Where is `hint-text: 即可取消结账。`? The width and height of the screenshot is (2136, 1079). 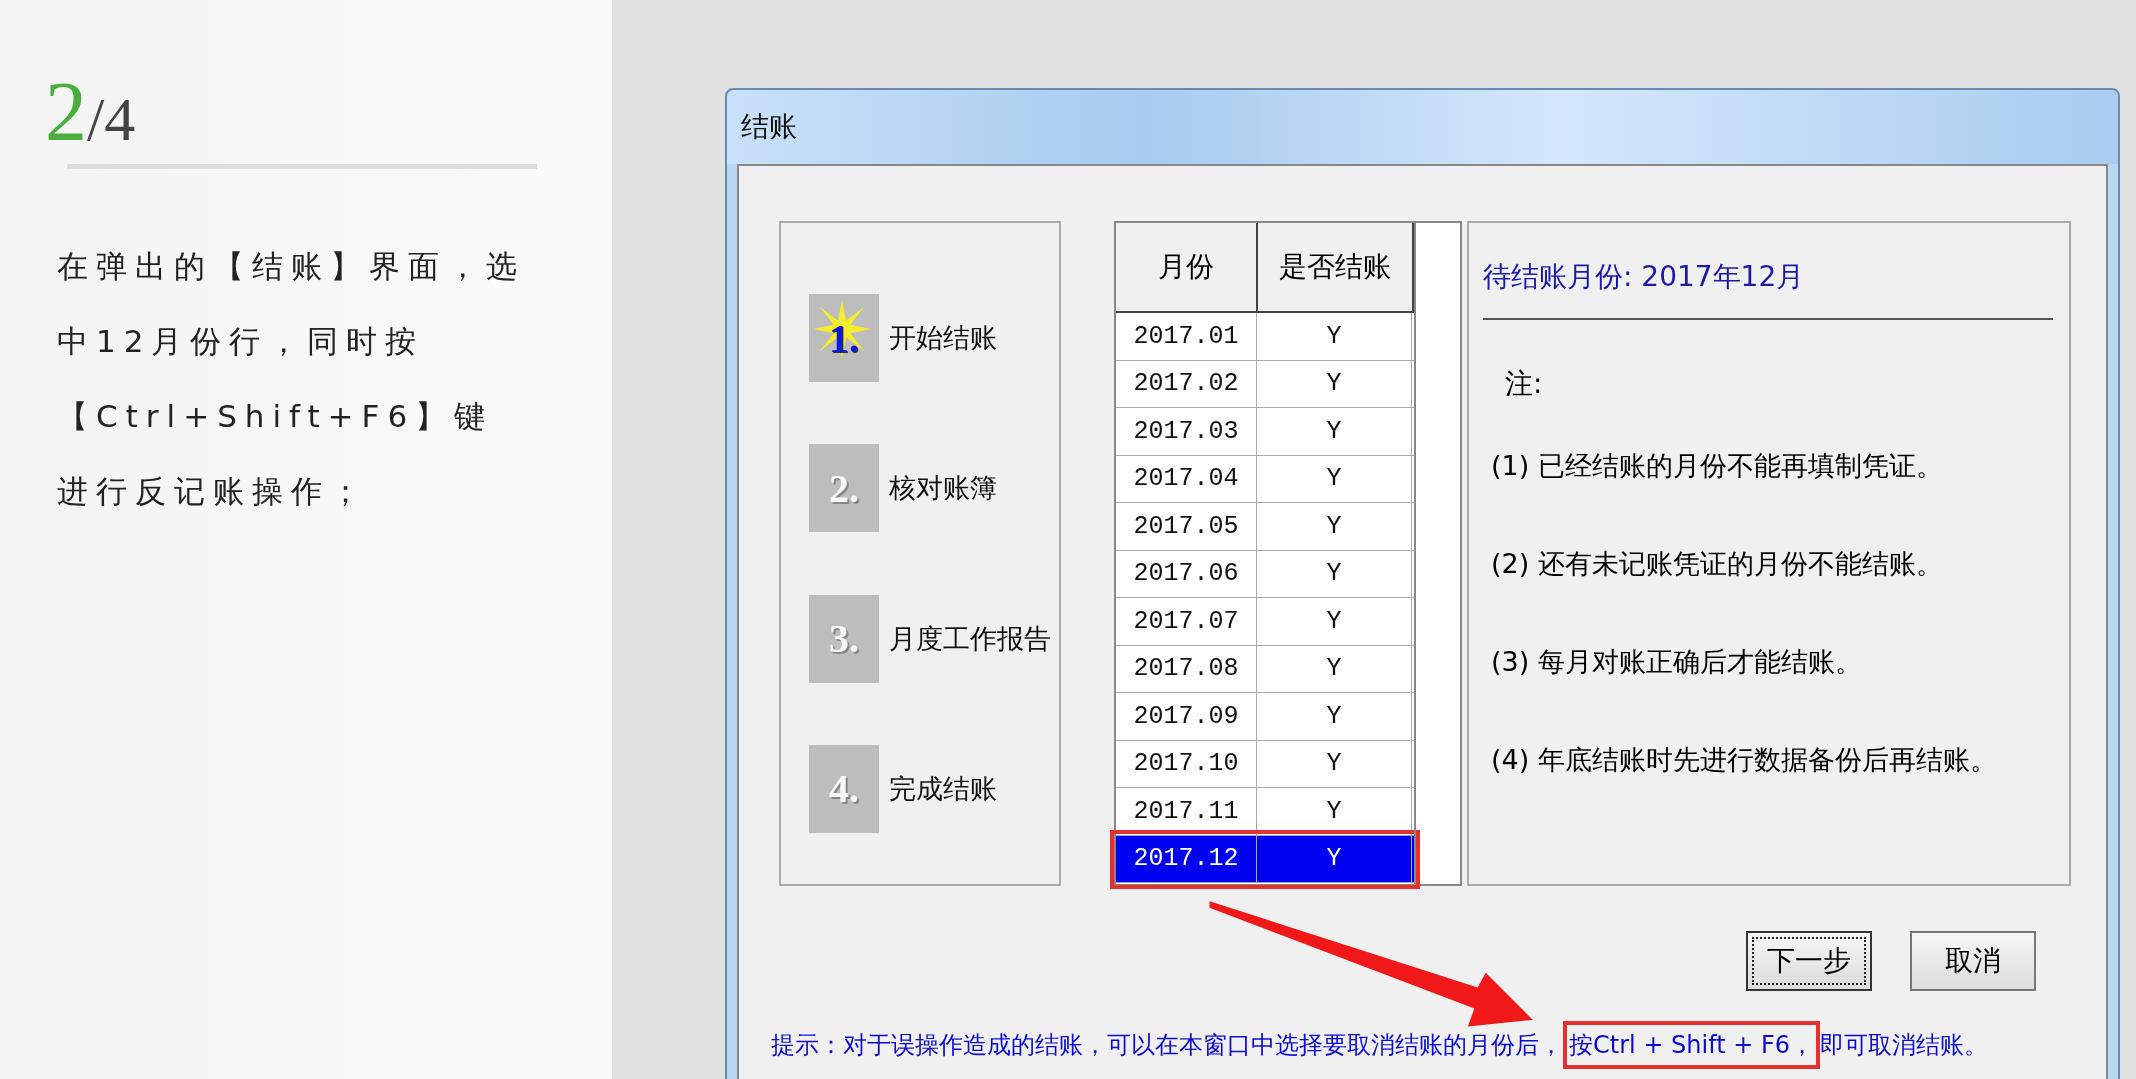 hint-text: 即可取消结账。 is located at coordinates (1904, 1045).